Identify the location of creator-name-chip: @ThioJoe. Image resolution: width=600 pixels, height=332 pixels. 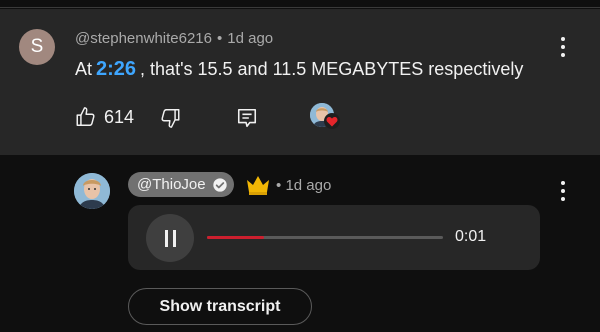
(181, 184).